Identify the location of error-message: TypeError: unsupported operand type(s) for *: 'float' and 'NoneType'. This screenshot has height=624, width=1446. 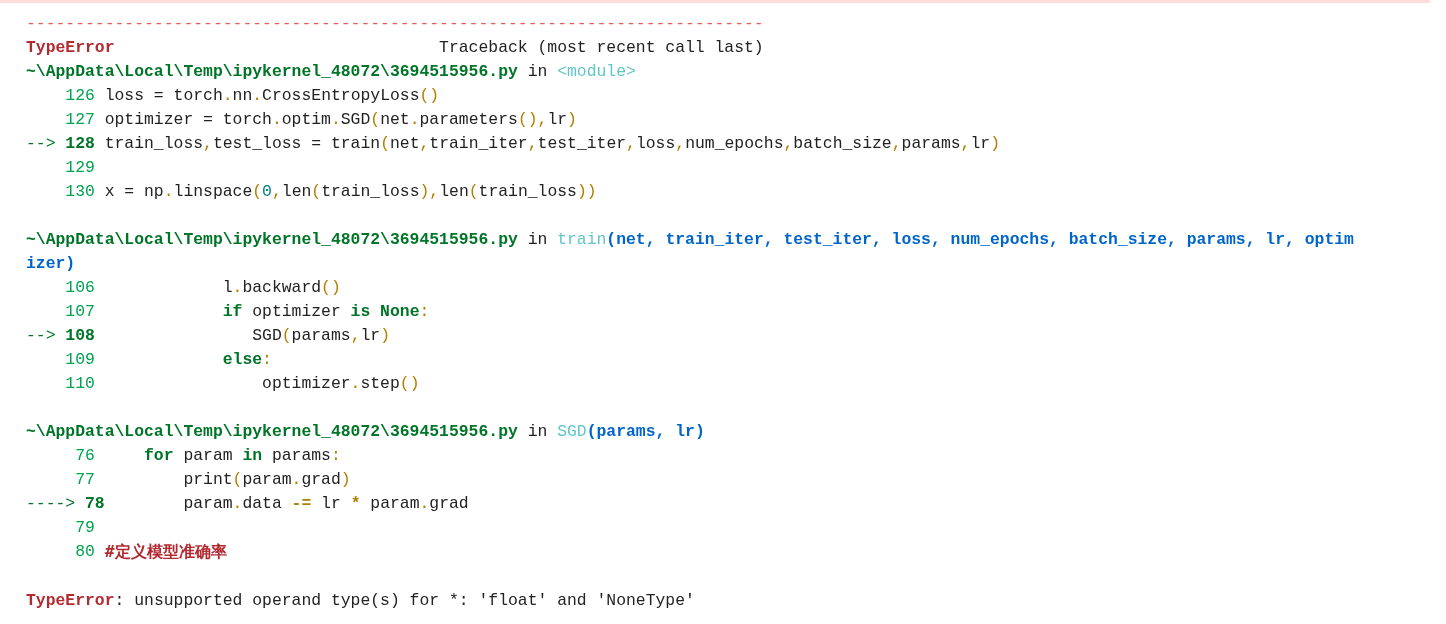
(361, 601).